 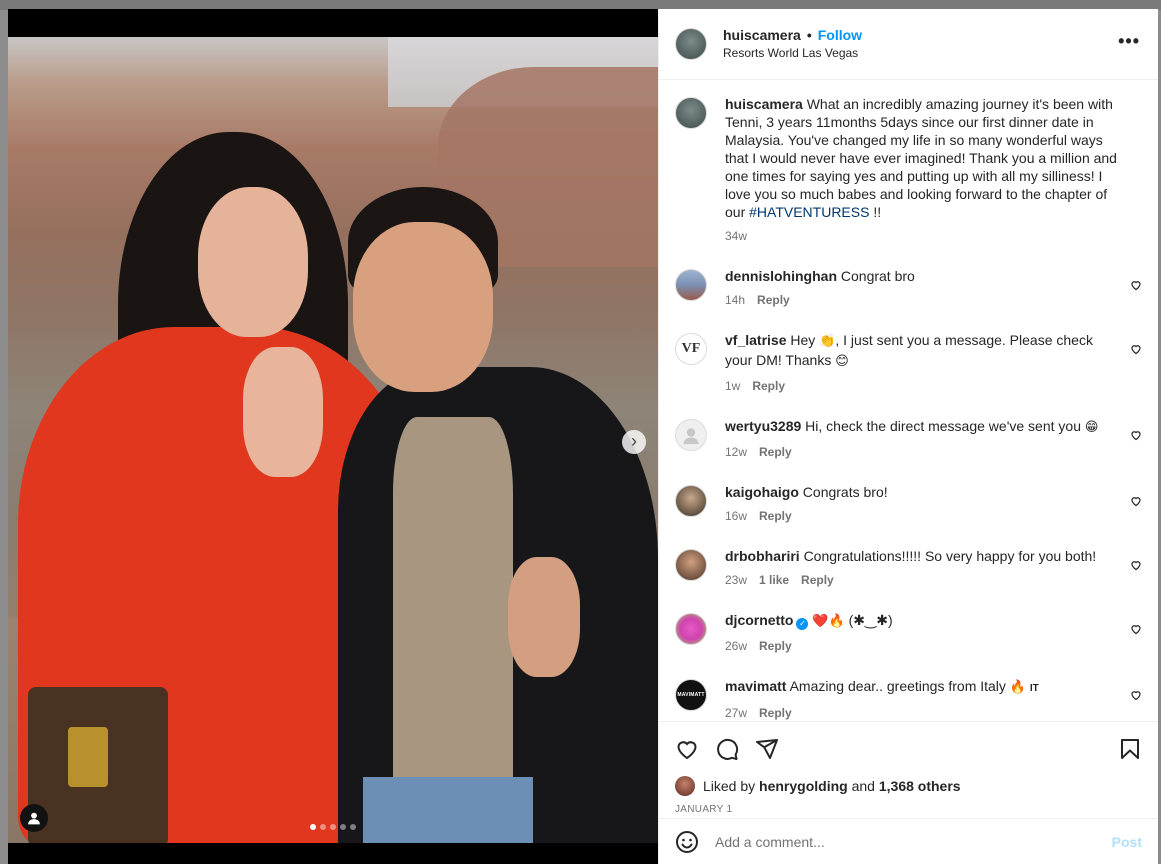 I want to click on commenter-username: drbobhariri, so click(x=762, y=556).